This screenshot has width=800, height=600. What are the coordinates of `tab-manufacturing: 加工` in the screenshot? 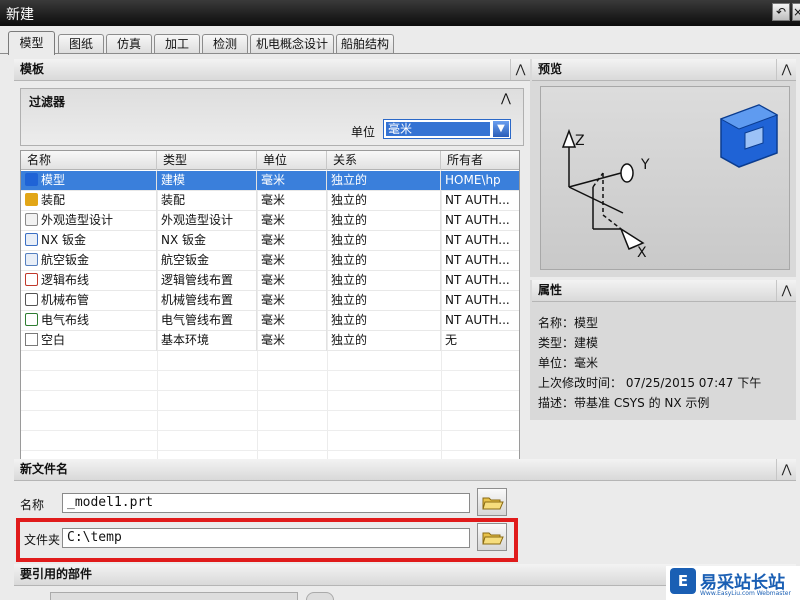 It's located at (177, 44).